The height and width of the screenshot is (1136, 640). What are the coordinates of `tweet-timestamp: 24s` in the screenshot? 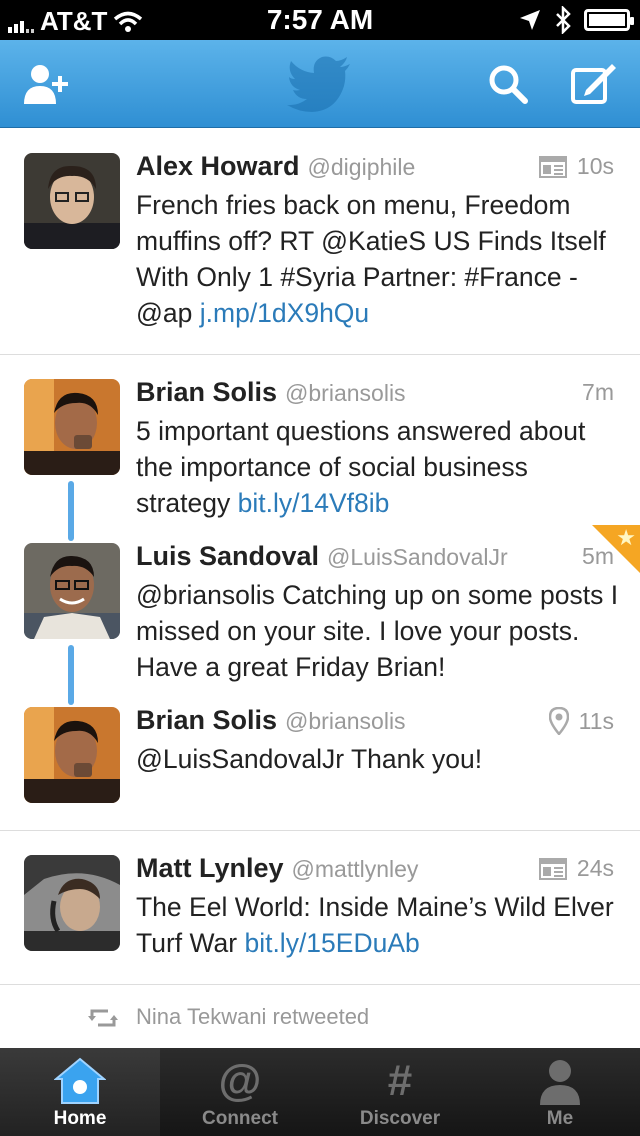 It's located at (595, 868).